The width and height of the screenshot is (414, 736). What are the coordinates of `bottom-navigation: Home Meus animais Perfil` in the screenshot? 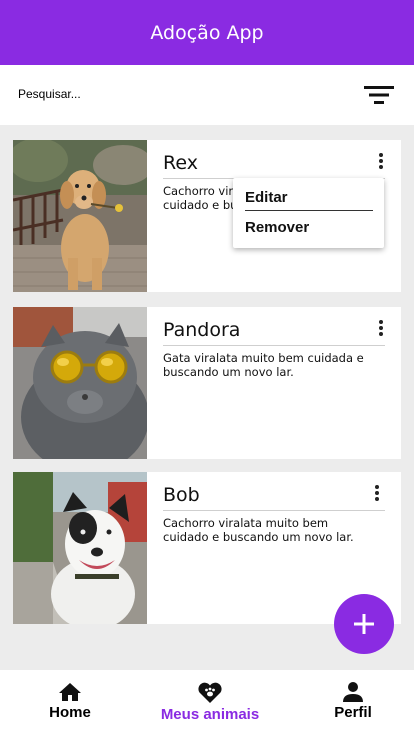 It's located at (207, 703).